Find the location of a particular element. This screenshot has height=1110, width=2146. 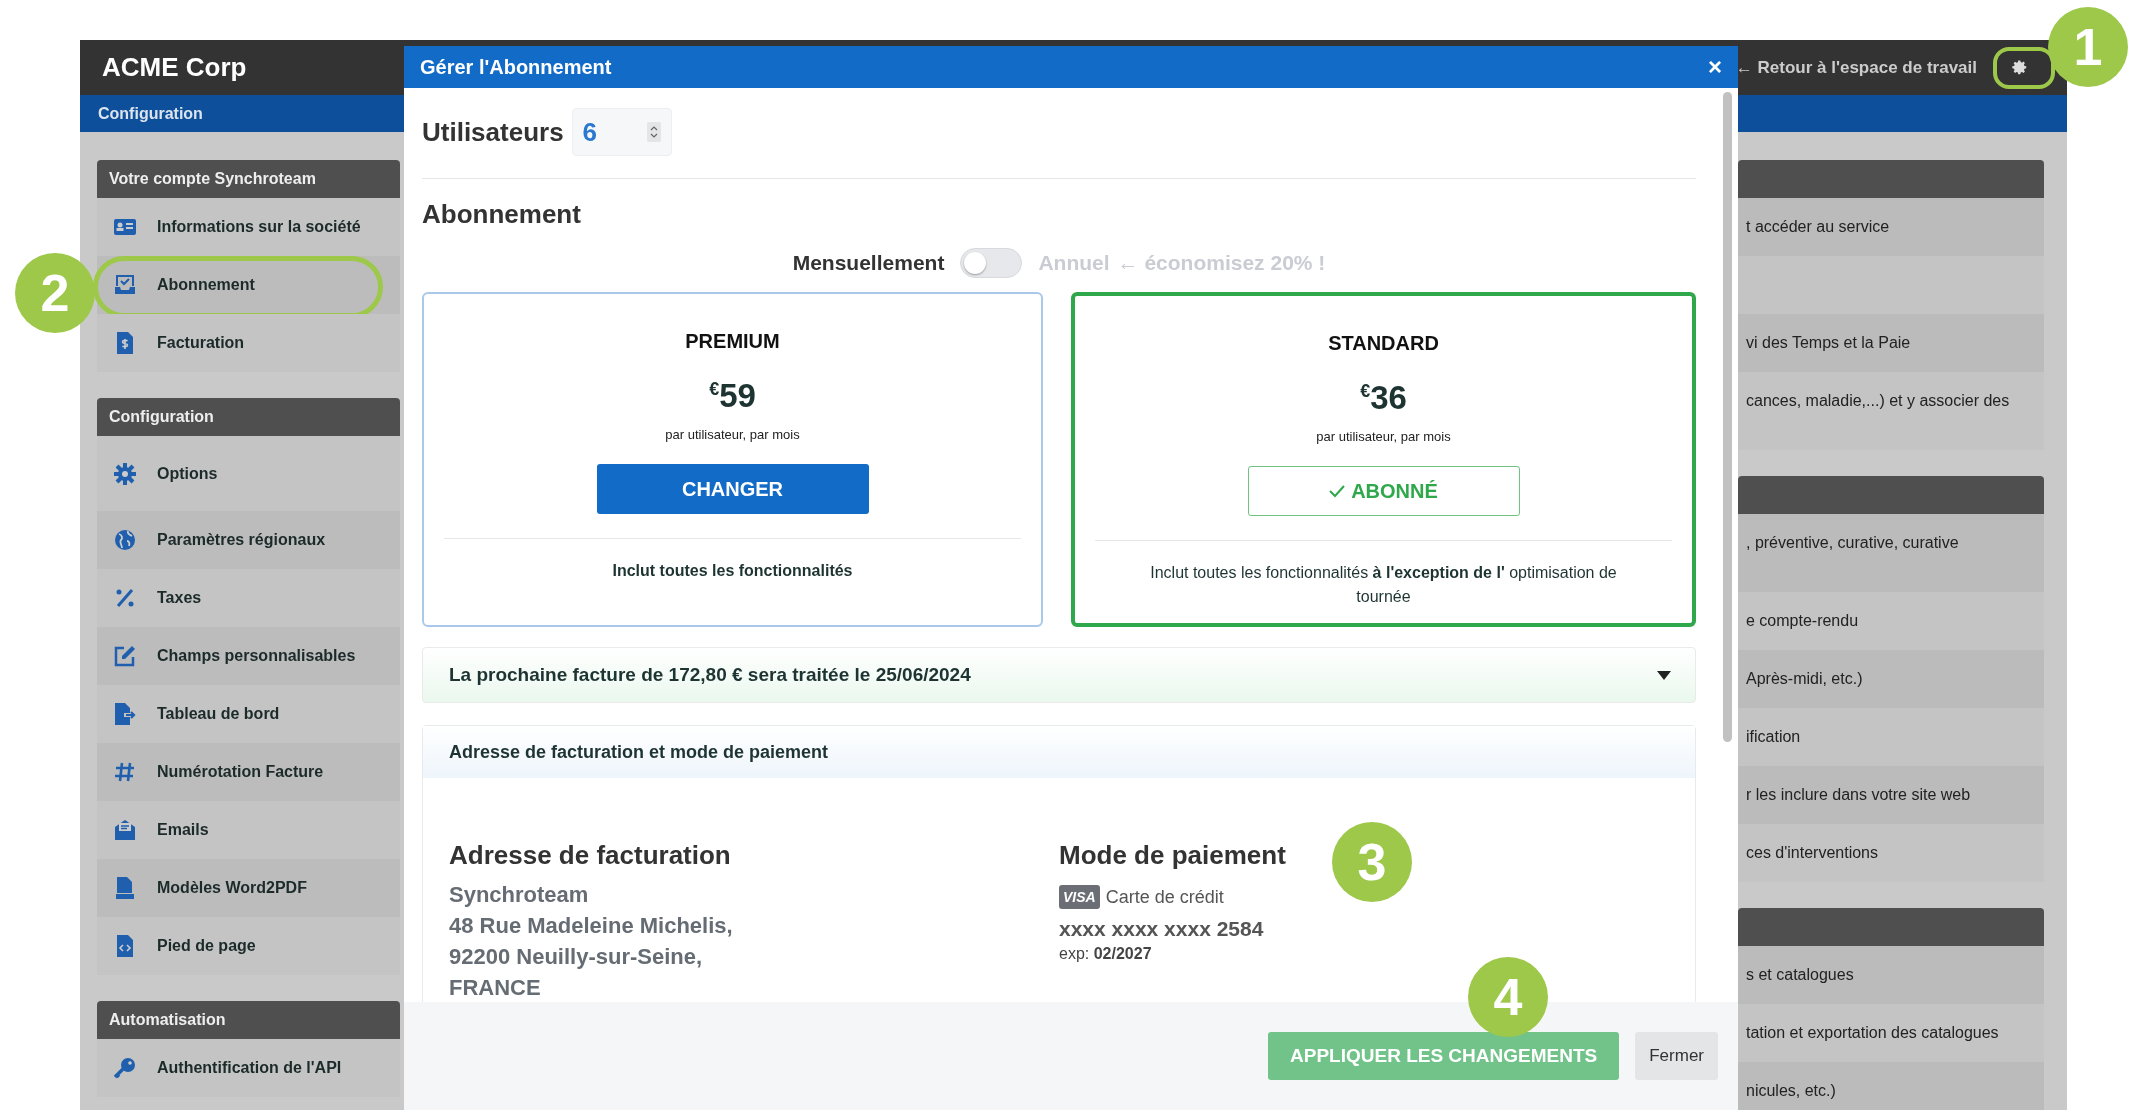

settings-row: tation et exportation des catalogues is located at coordinates (1891, 1033).